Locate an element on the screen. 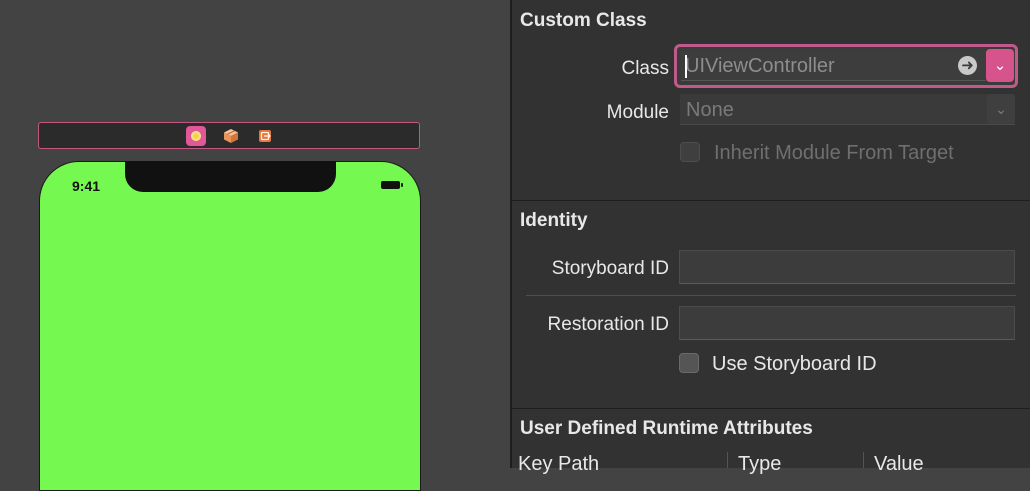  class-combo-box: ➜ ⌄ is located at coordinates (846, 66).